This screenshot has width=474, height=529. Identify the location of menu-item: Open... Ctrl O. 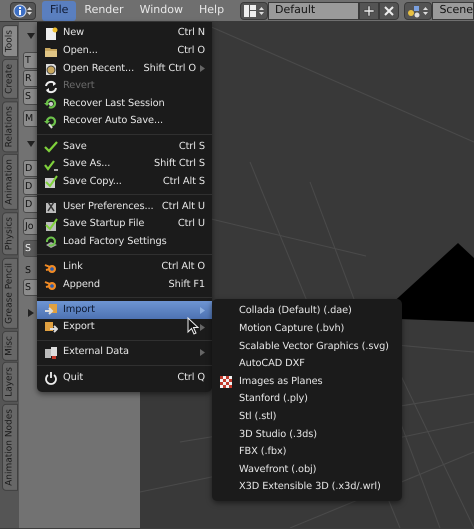
(124, 51).